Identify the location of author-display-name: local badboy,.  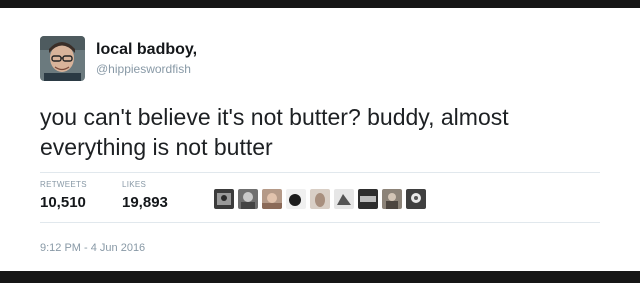
(146, 50).